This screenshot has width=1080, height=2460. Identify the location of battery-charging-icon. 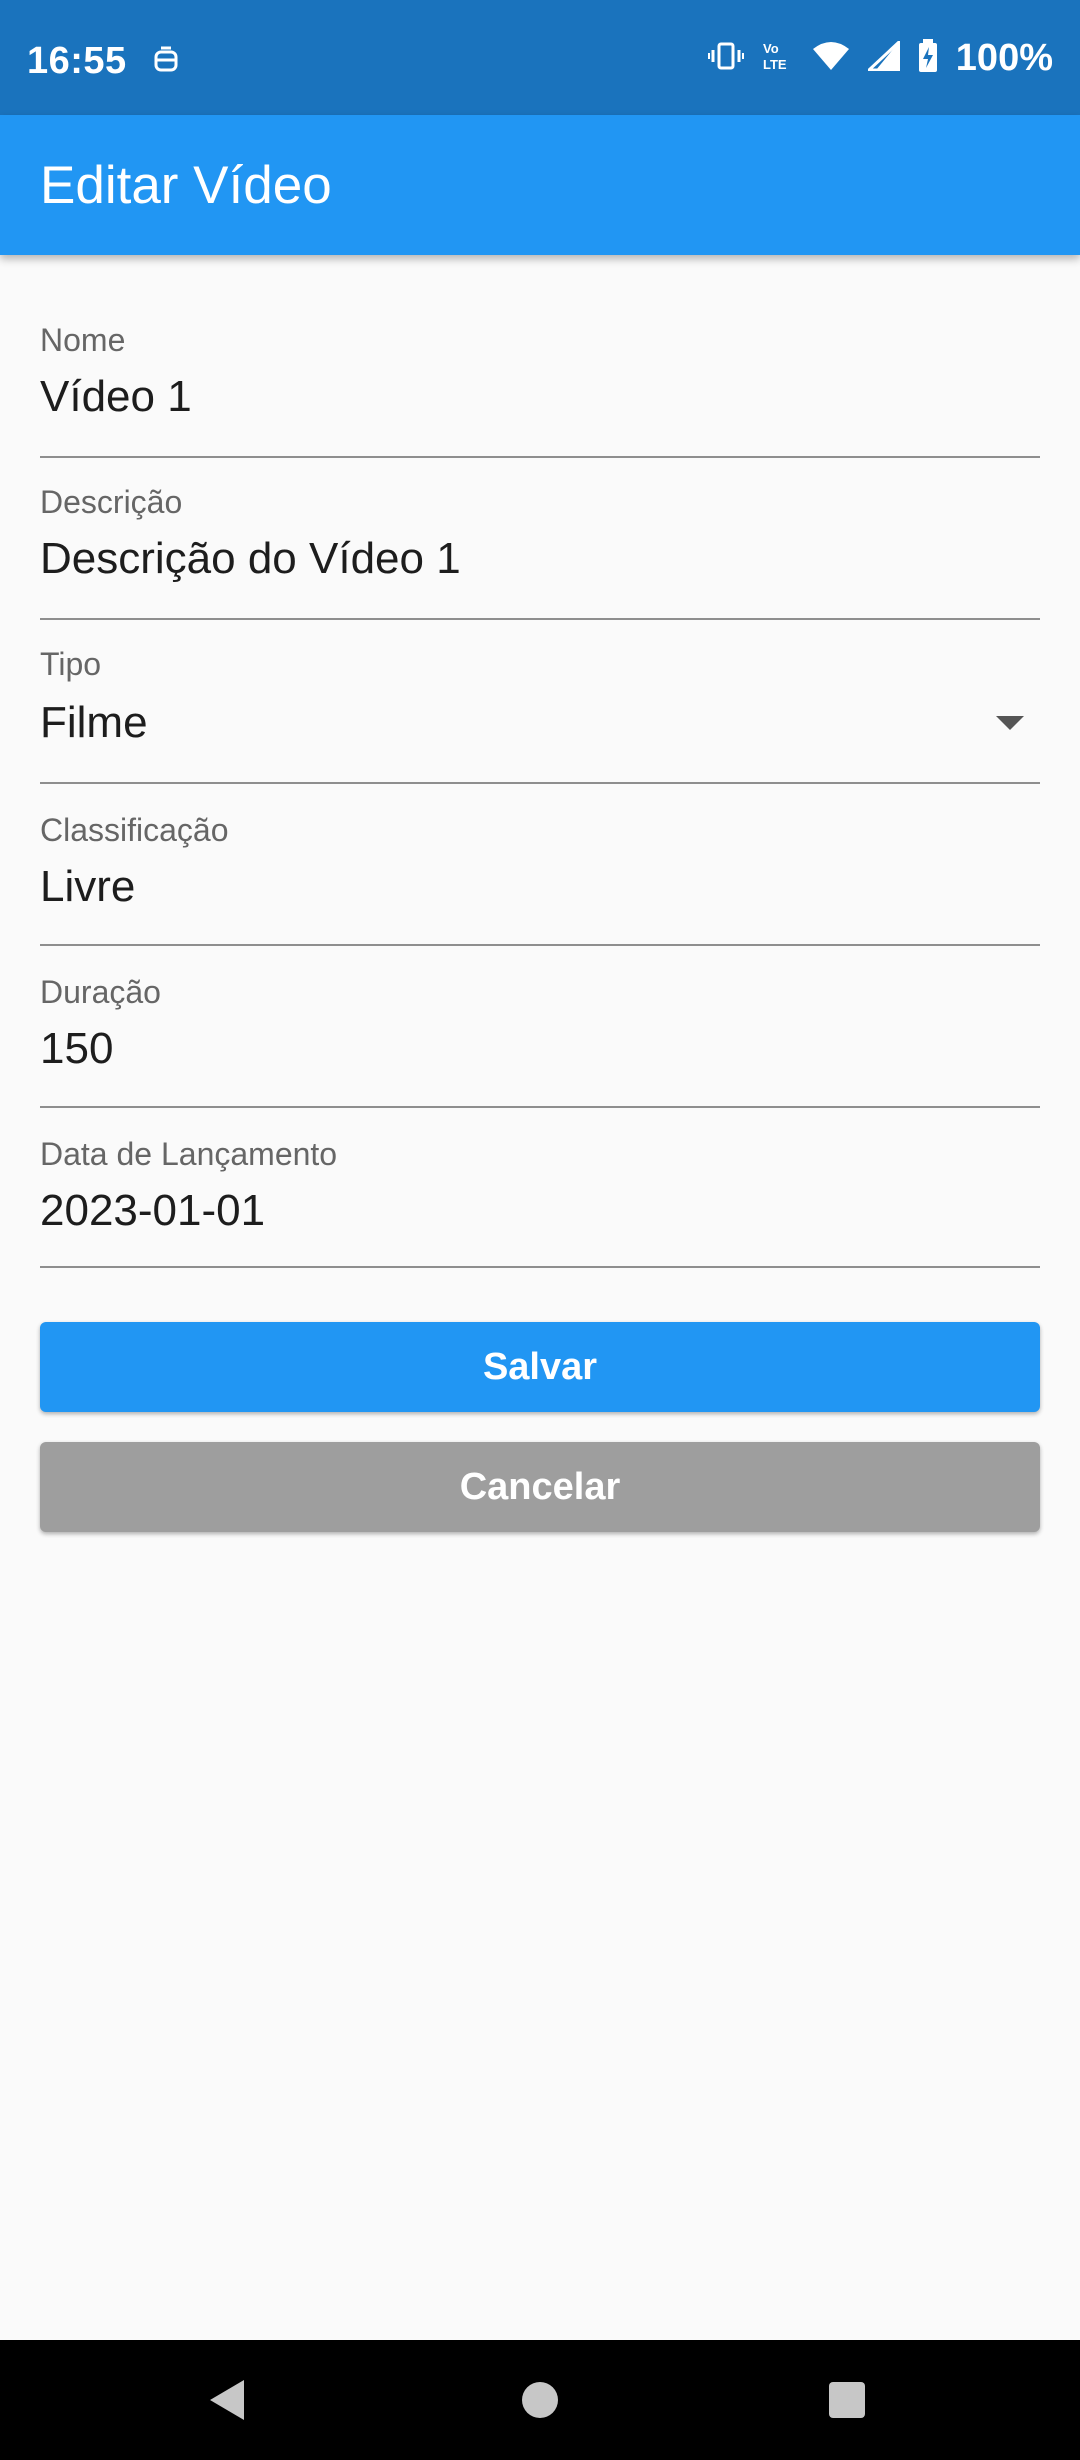
(928, 58).